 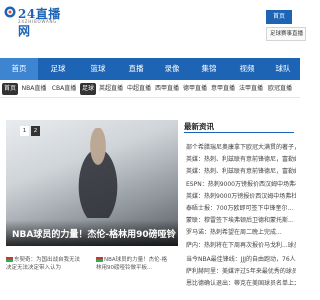 What do you see at coordinates (286, 34) in the screenshot?
I see `search-suggestion: 足球赛事直播` at bounding box center [286, 34].